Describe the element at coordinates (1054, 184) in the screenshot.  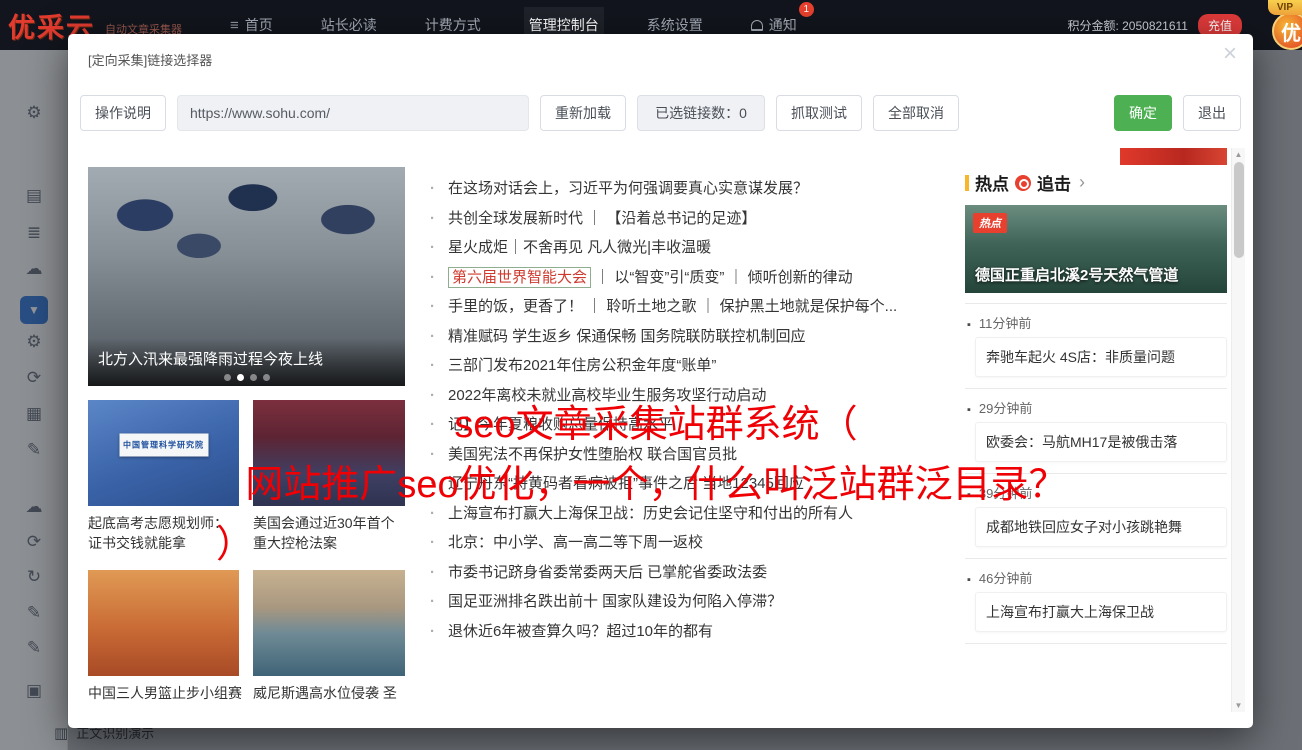
I see `hot-title-right: 追击` at that location.